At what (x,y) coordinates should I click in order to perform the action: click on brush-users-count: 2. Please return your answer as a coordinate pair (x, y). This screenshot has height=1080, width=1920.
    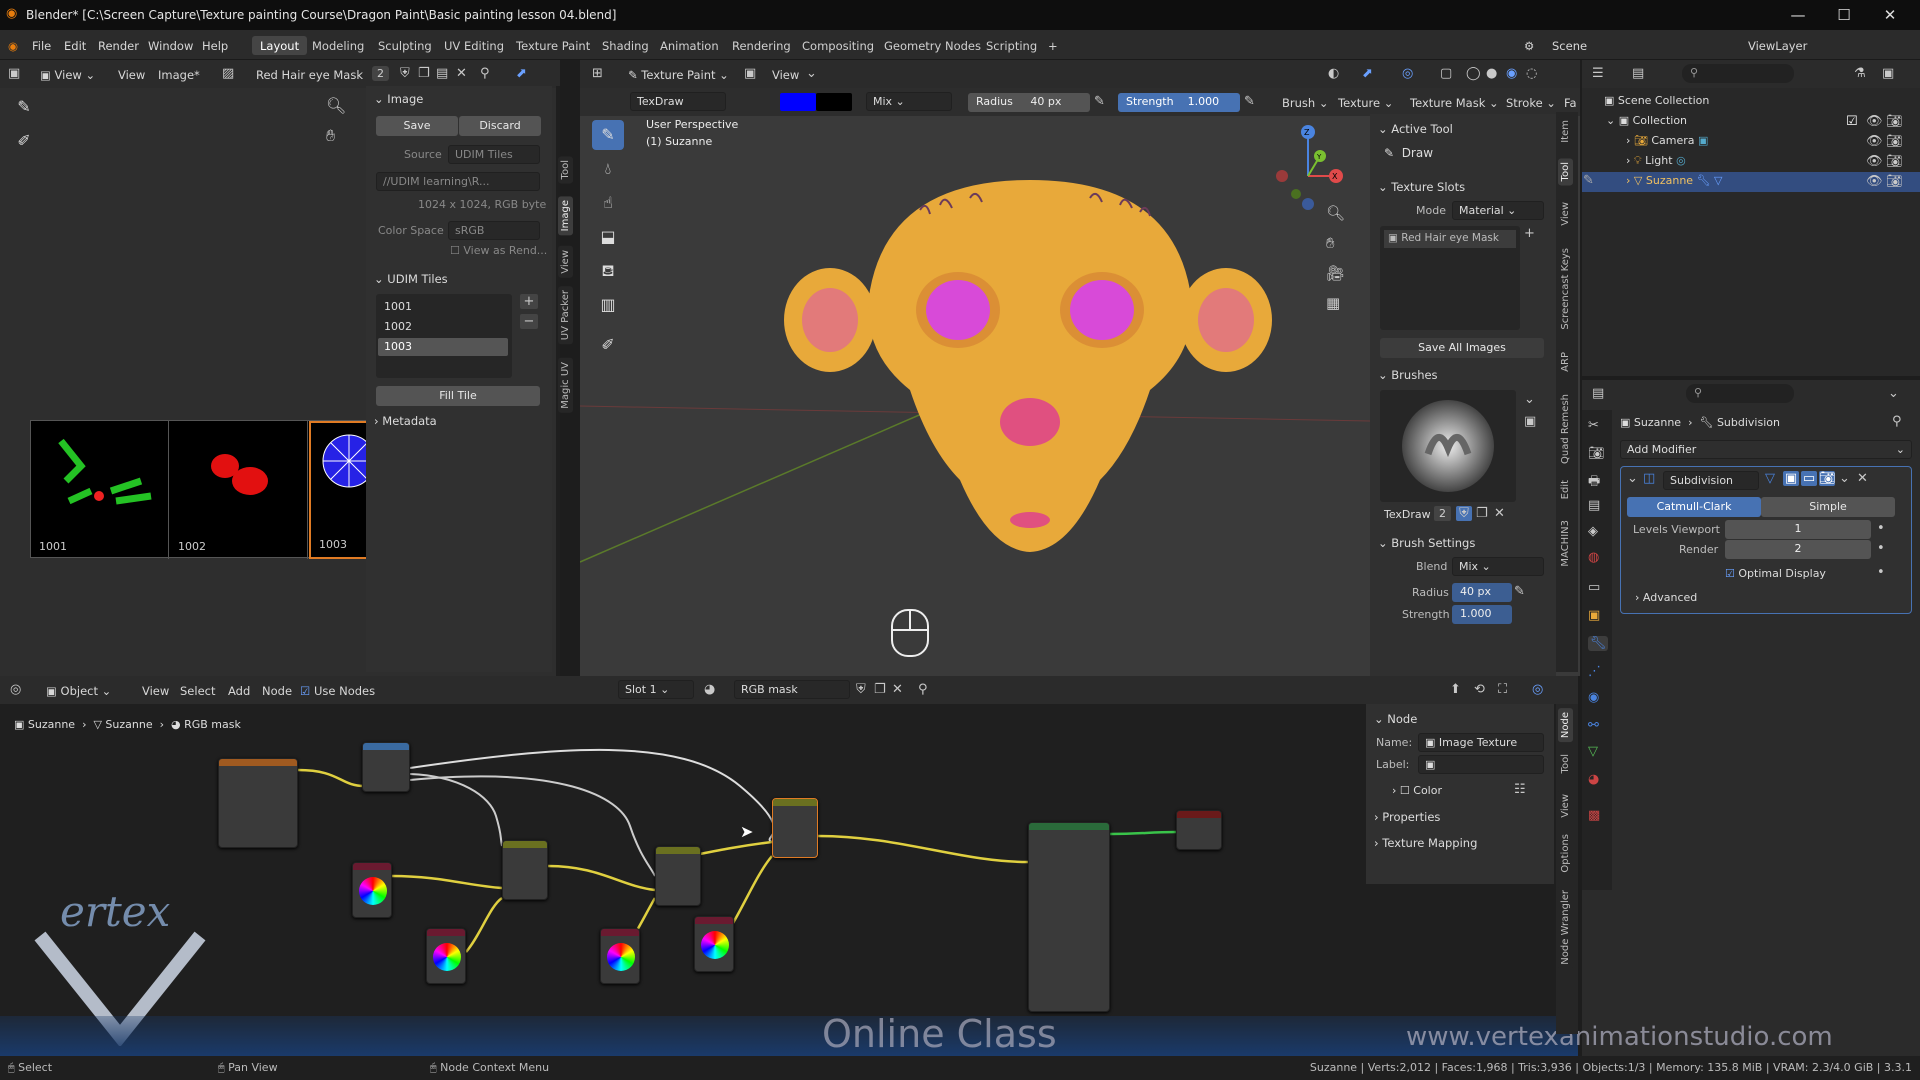
    Looking at the image, I should click on (1442, 513).